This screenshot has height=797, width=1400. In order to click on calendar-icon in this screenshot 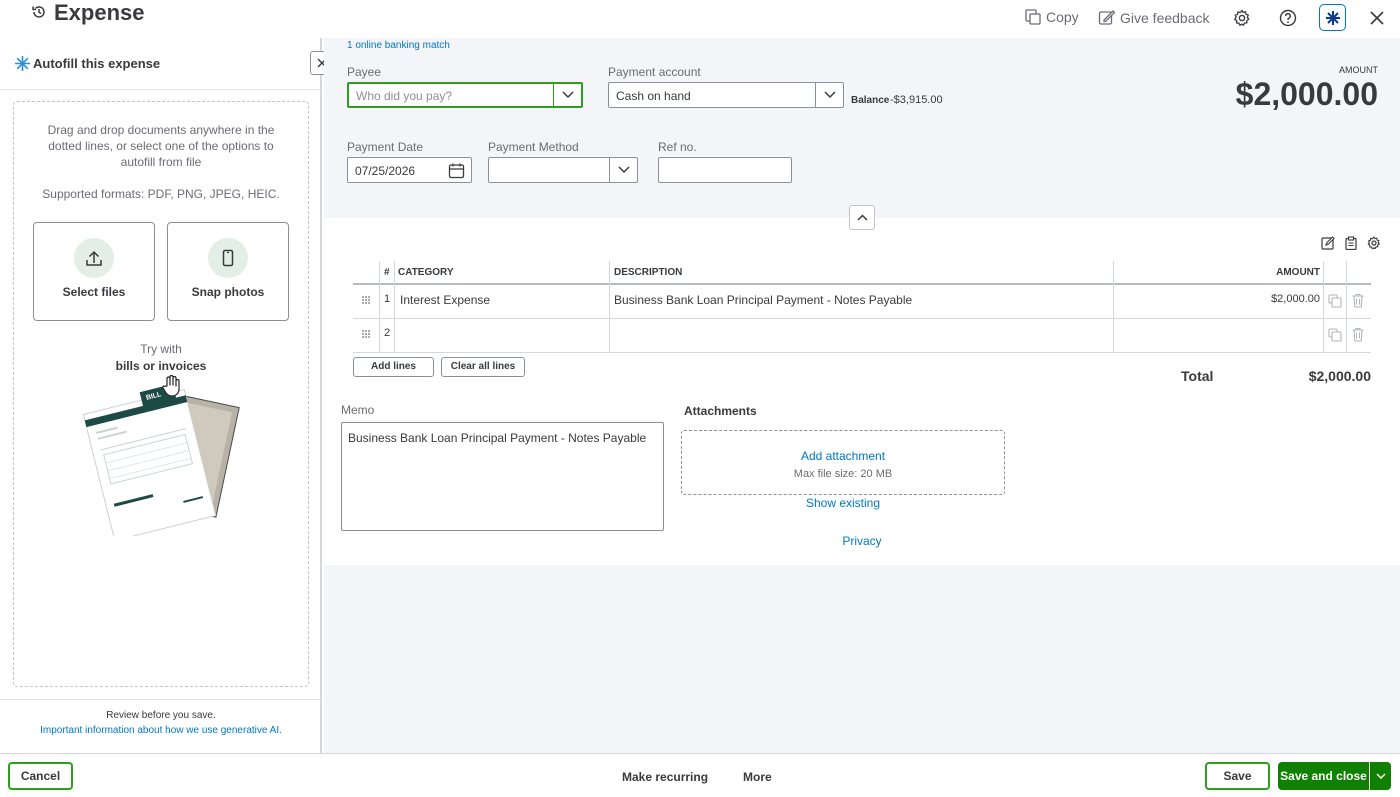, I will do `click(456, 170)`.